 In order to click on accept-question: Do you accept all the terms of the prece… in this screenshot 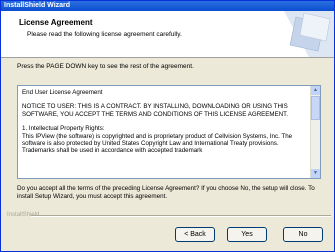, I will do `click(166, 192)`.